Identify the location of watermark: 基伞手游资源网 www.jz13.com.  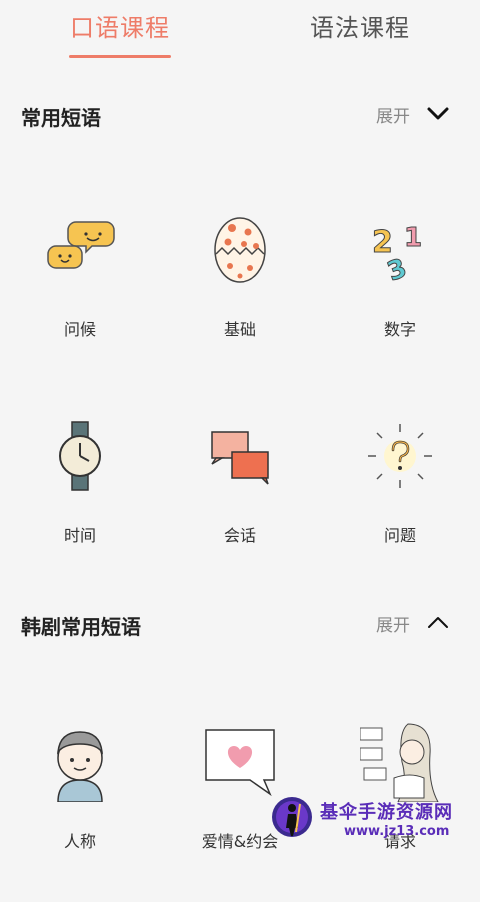
(373, 815).